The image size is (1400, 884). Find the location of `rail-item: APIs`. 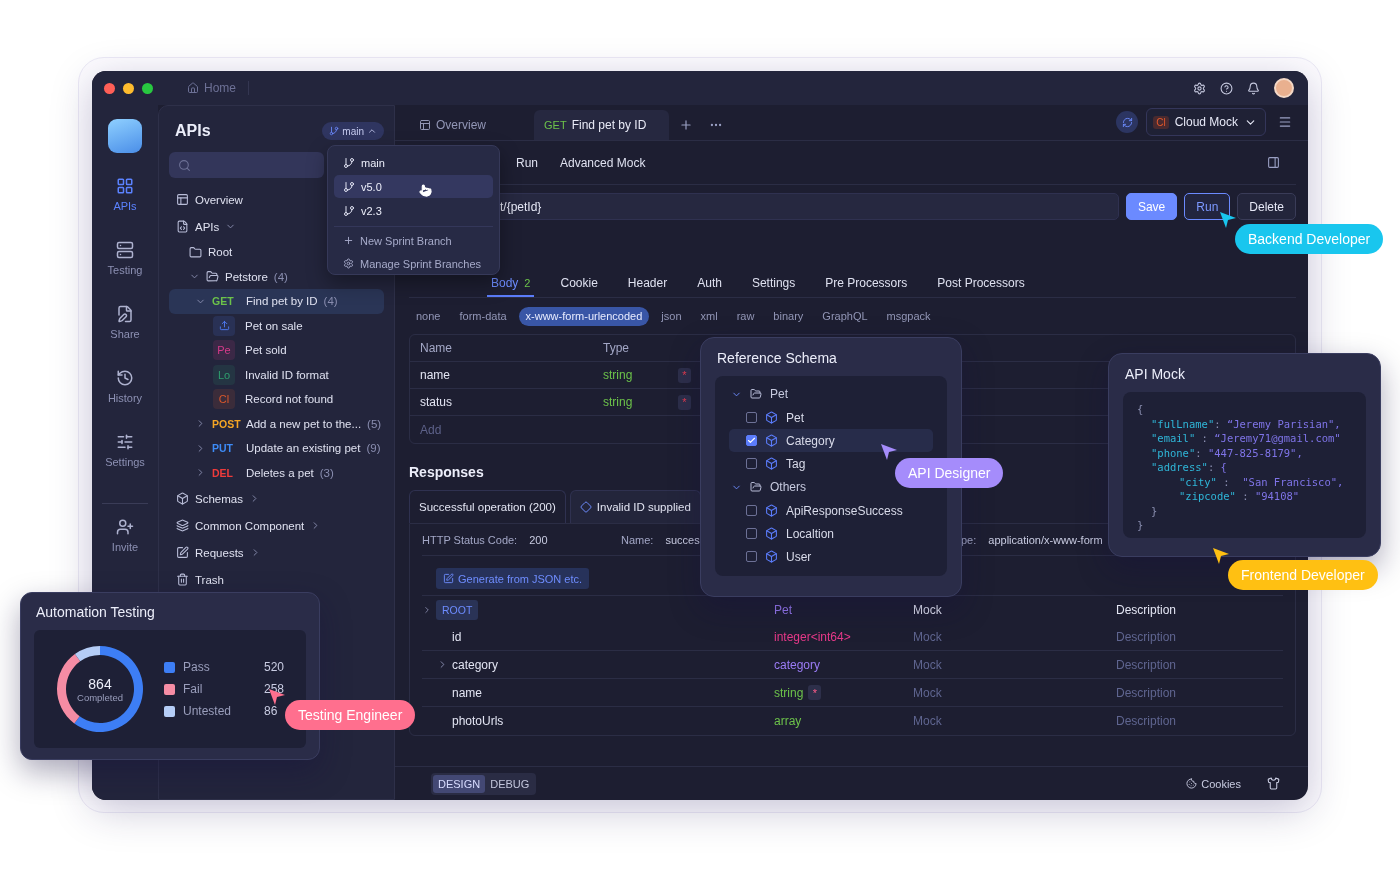

rail-item: APIs is located at coordinates (125, 209).